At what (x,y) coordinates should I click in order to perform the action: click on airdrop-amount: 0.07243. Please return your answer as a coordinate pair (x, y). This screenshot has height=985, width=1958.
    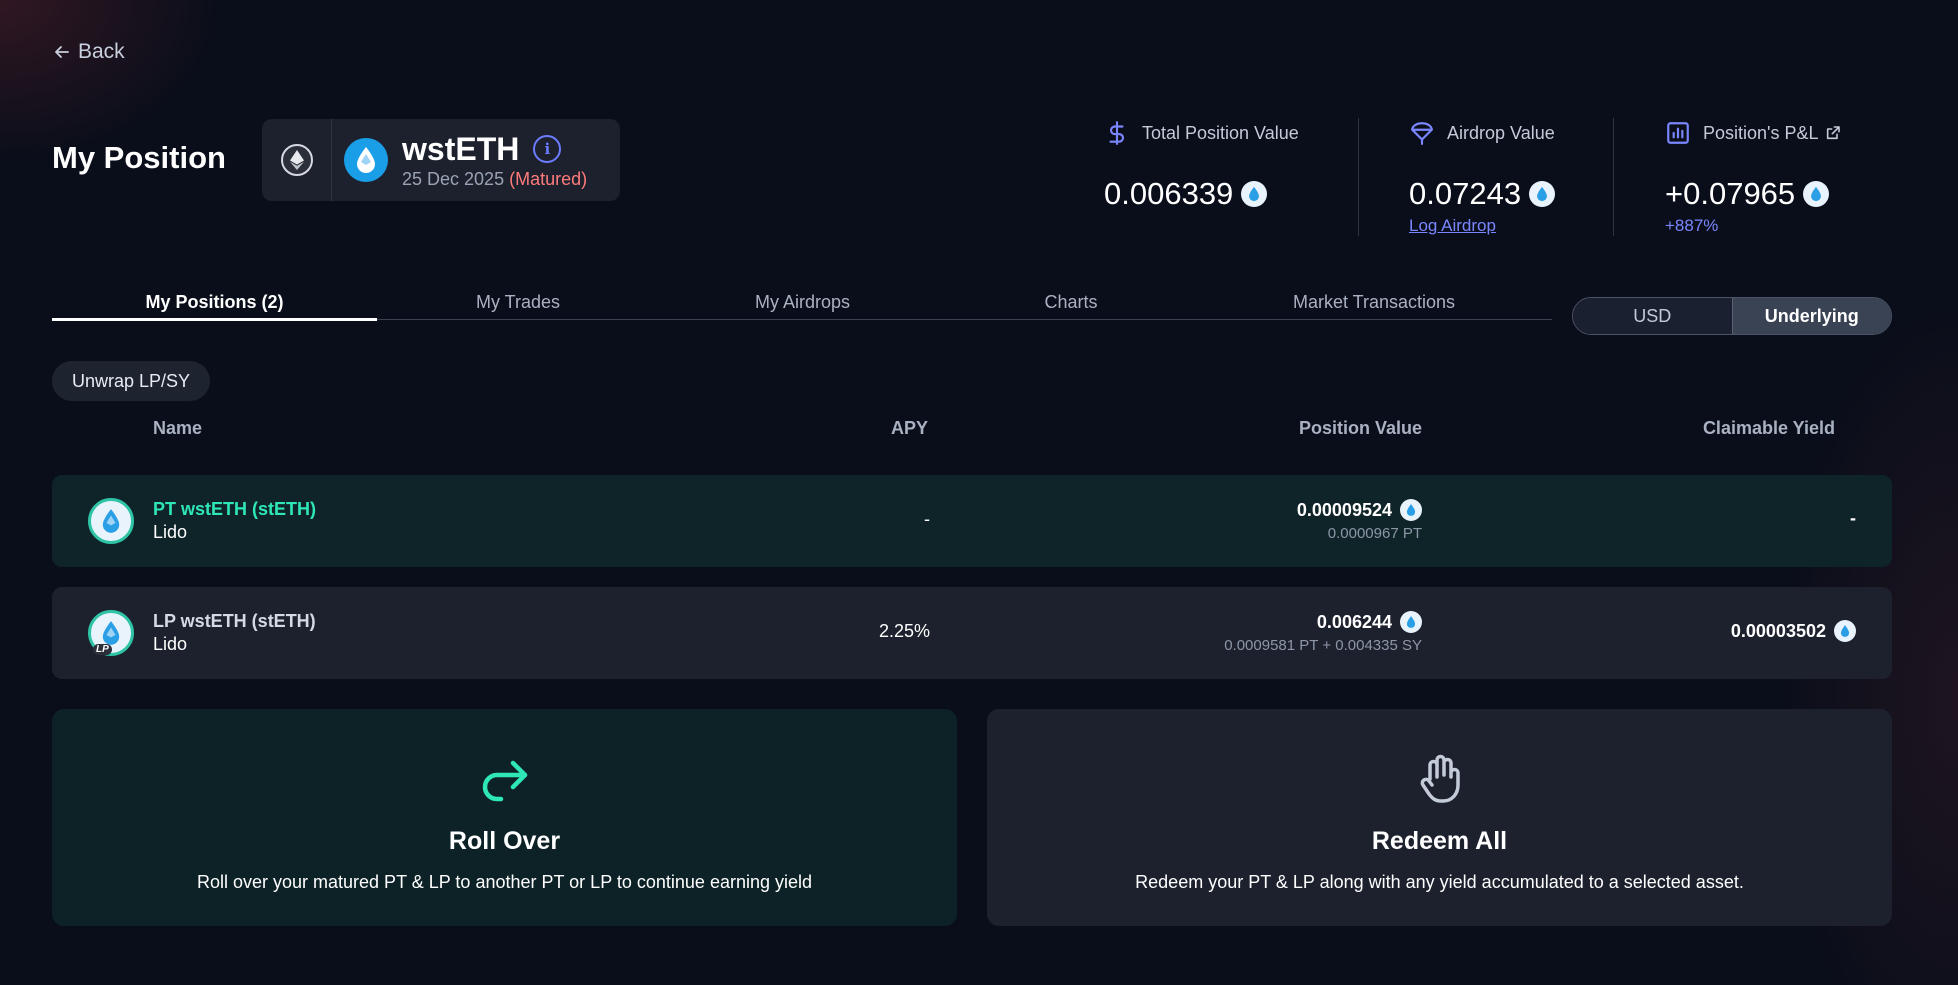
    Looking at the image, I should click on (1465, 193).